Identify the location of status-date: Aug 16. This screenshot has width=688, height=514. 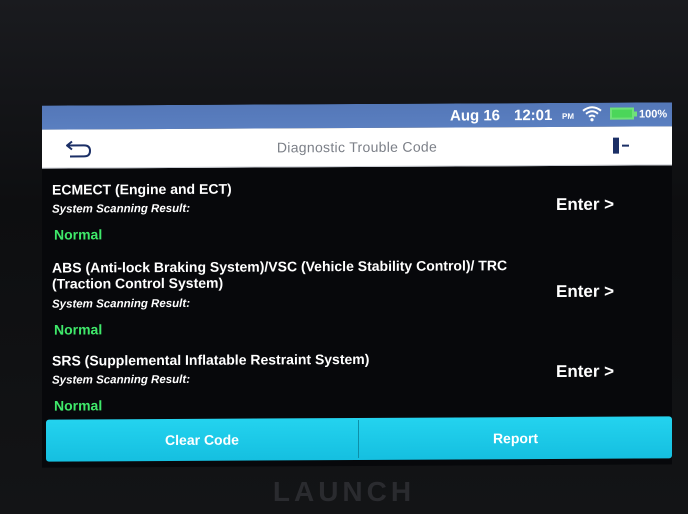
(475, 116).